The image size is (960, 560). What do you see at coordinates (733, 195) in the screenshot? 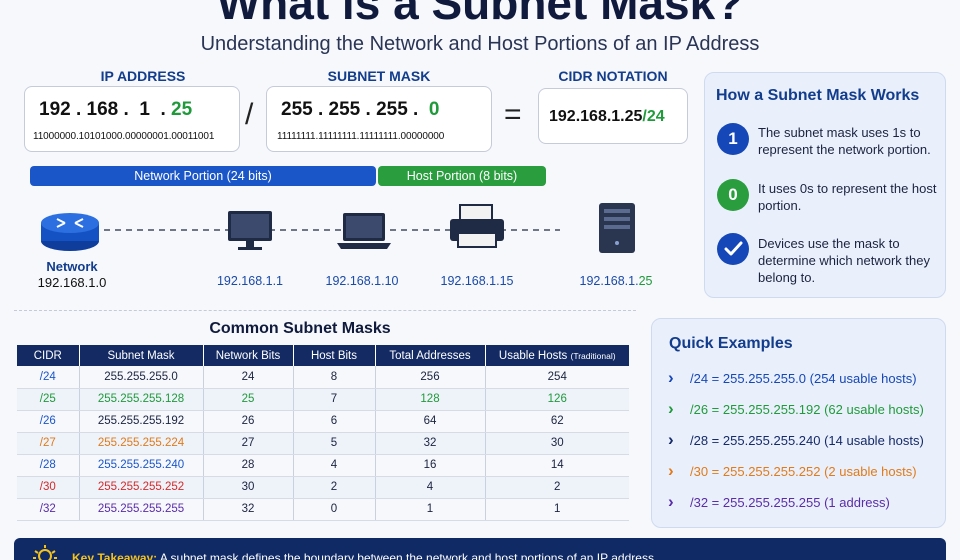
I see `step-2-badge: 0` at bounding box center [733, 195].